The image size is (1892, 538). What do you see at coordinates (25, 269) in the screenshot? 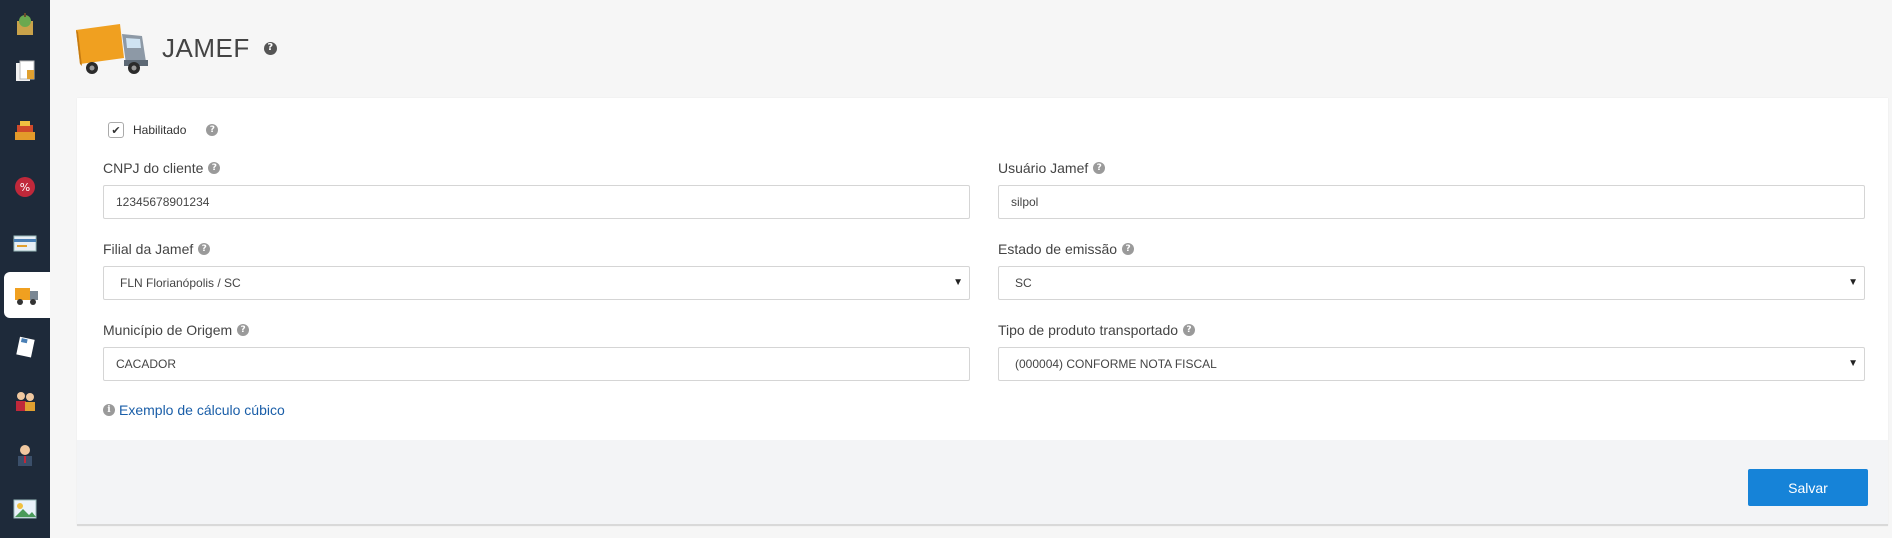
I see `sidebar: %` at bounding box center [25, 269].